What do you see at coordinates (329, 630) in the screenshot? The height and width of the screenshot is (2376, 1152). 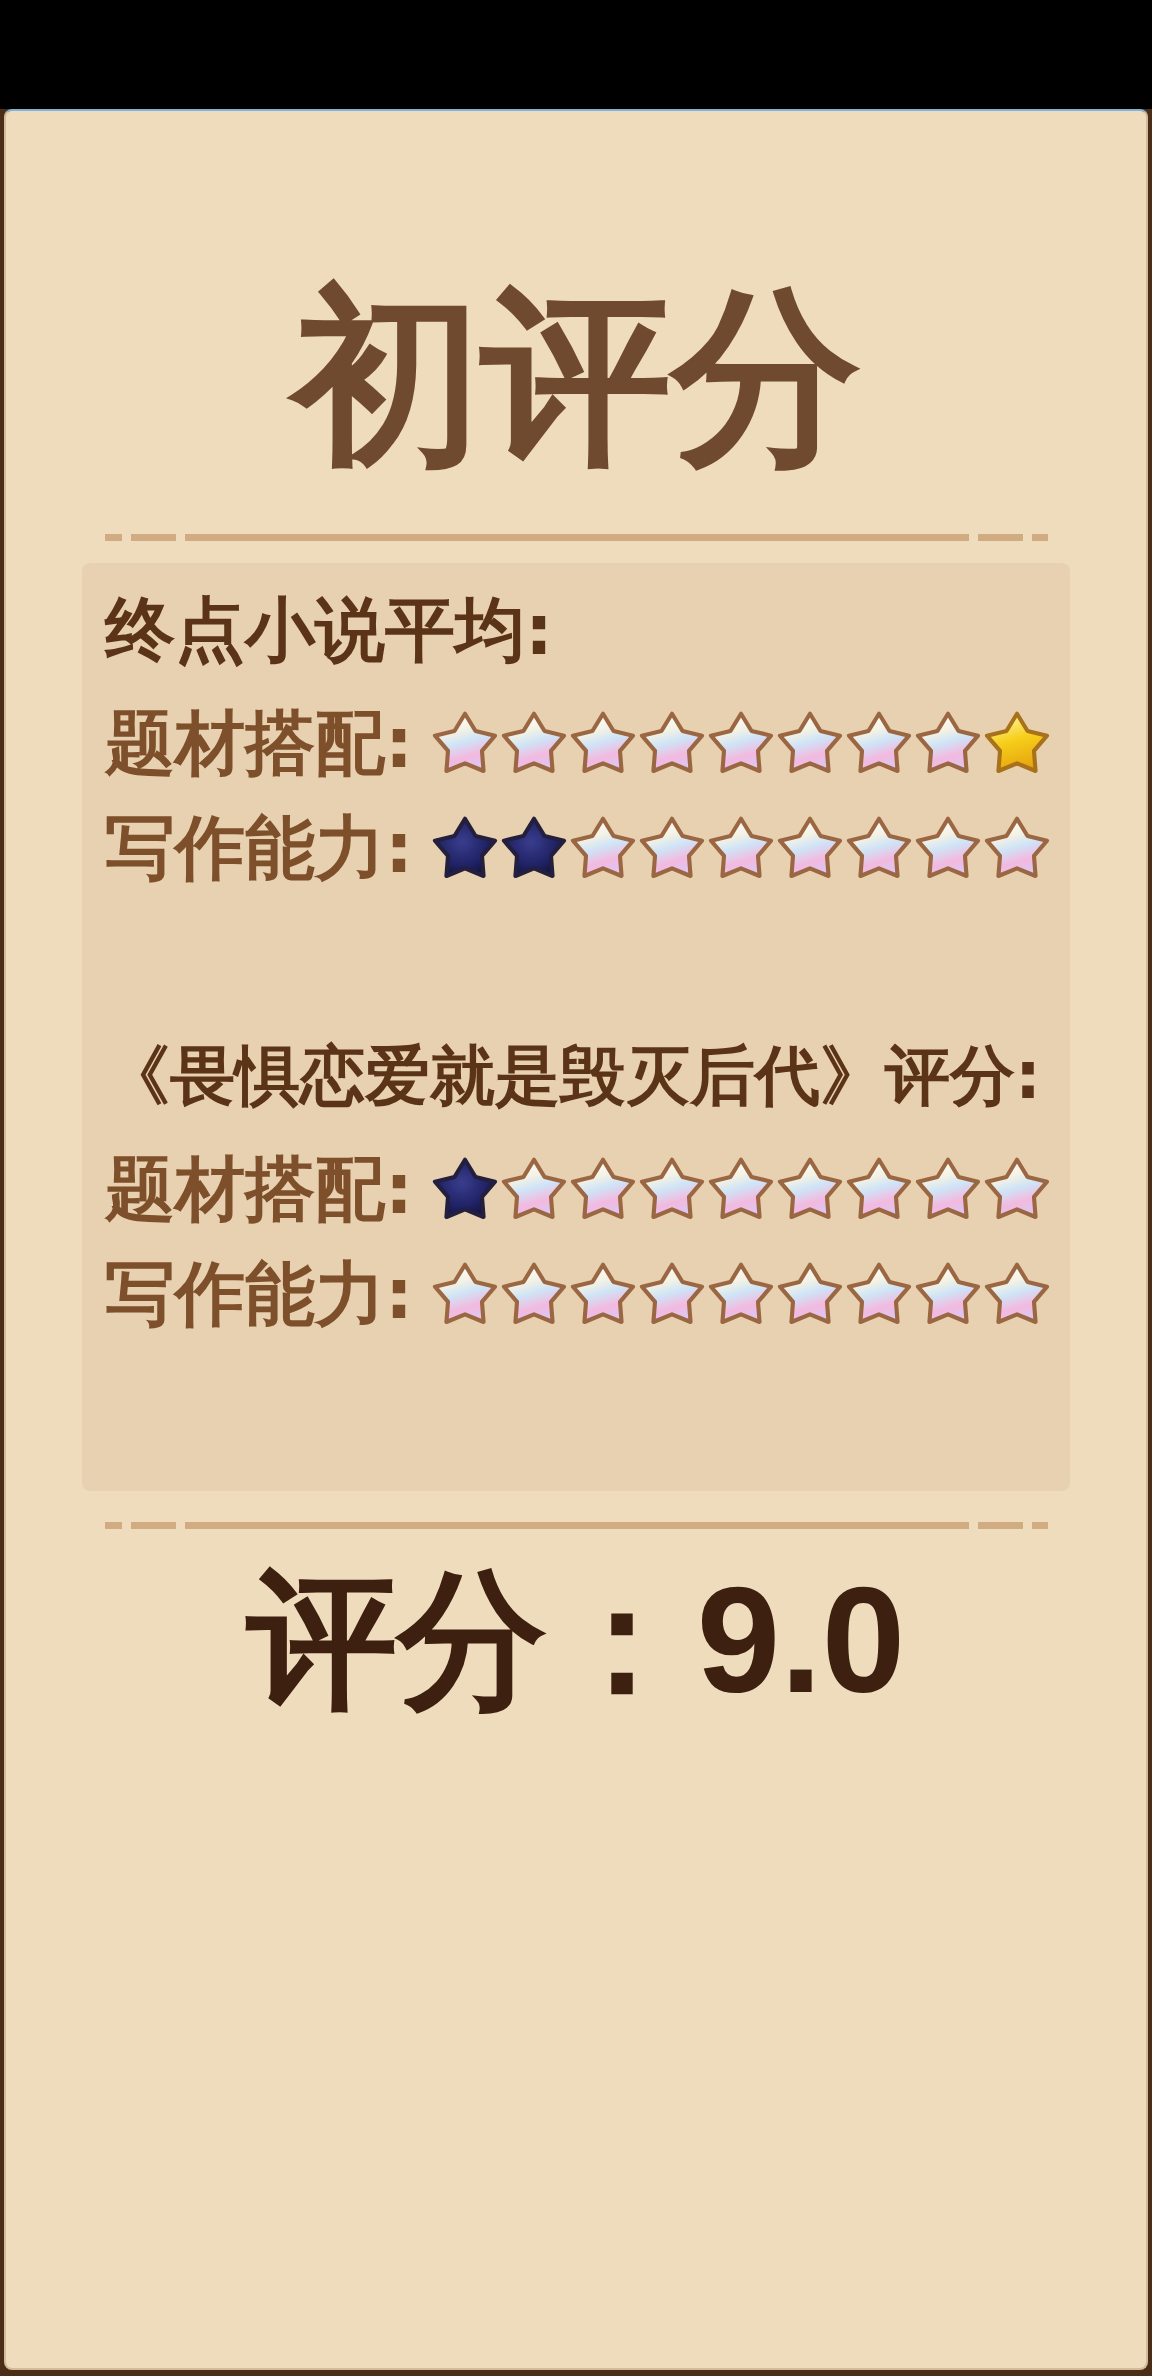 I see `section-heading: 终点小说平均:` at bounding box center [329, 630].